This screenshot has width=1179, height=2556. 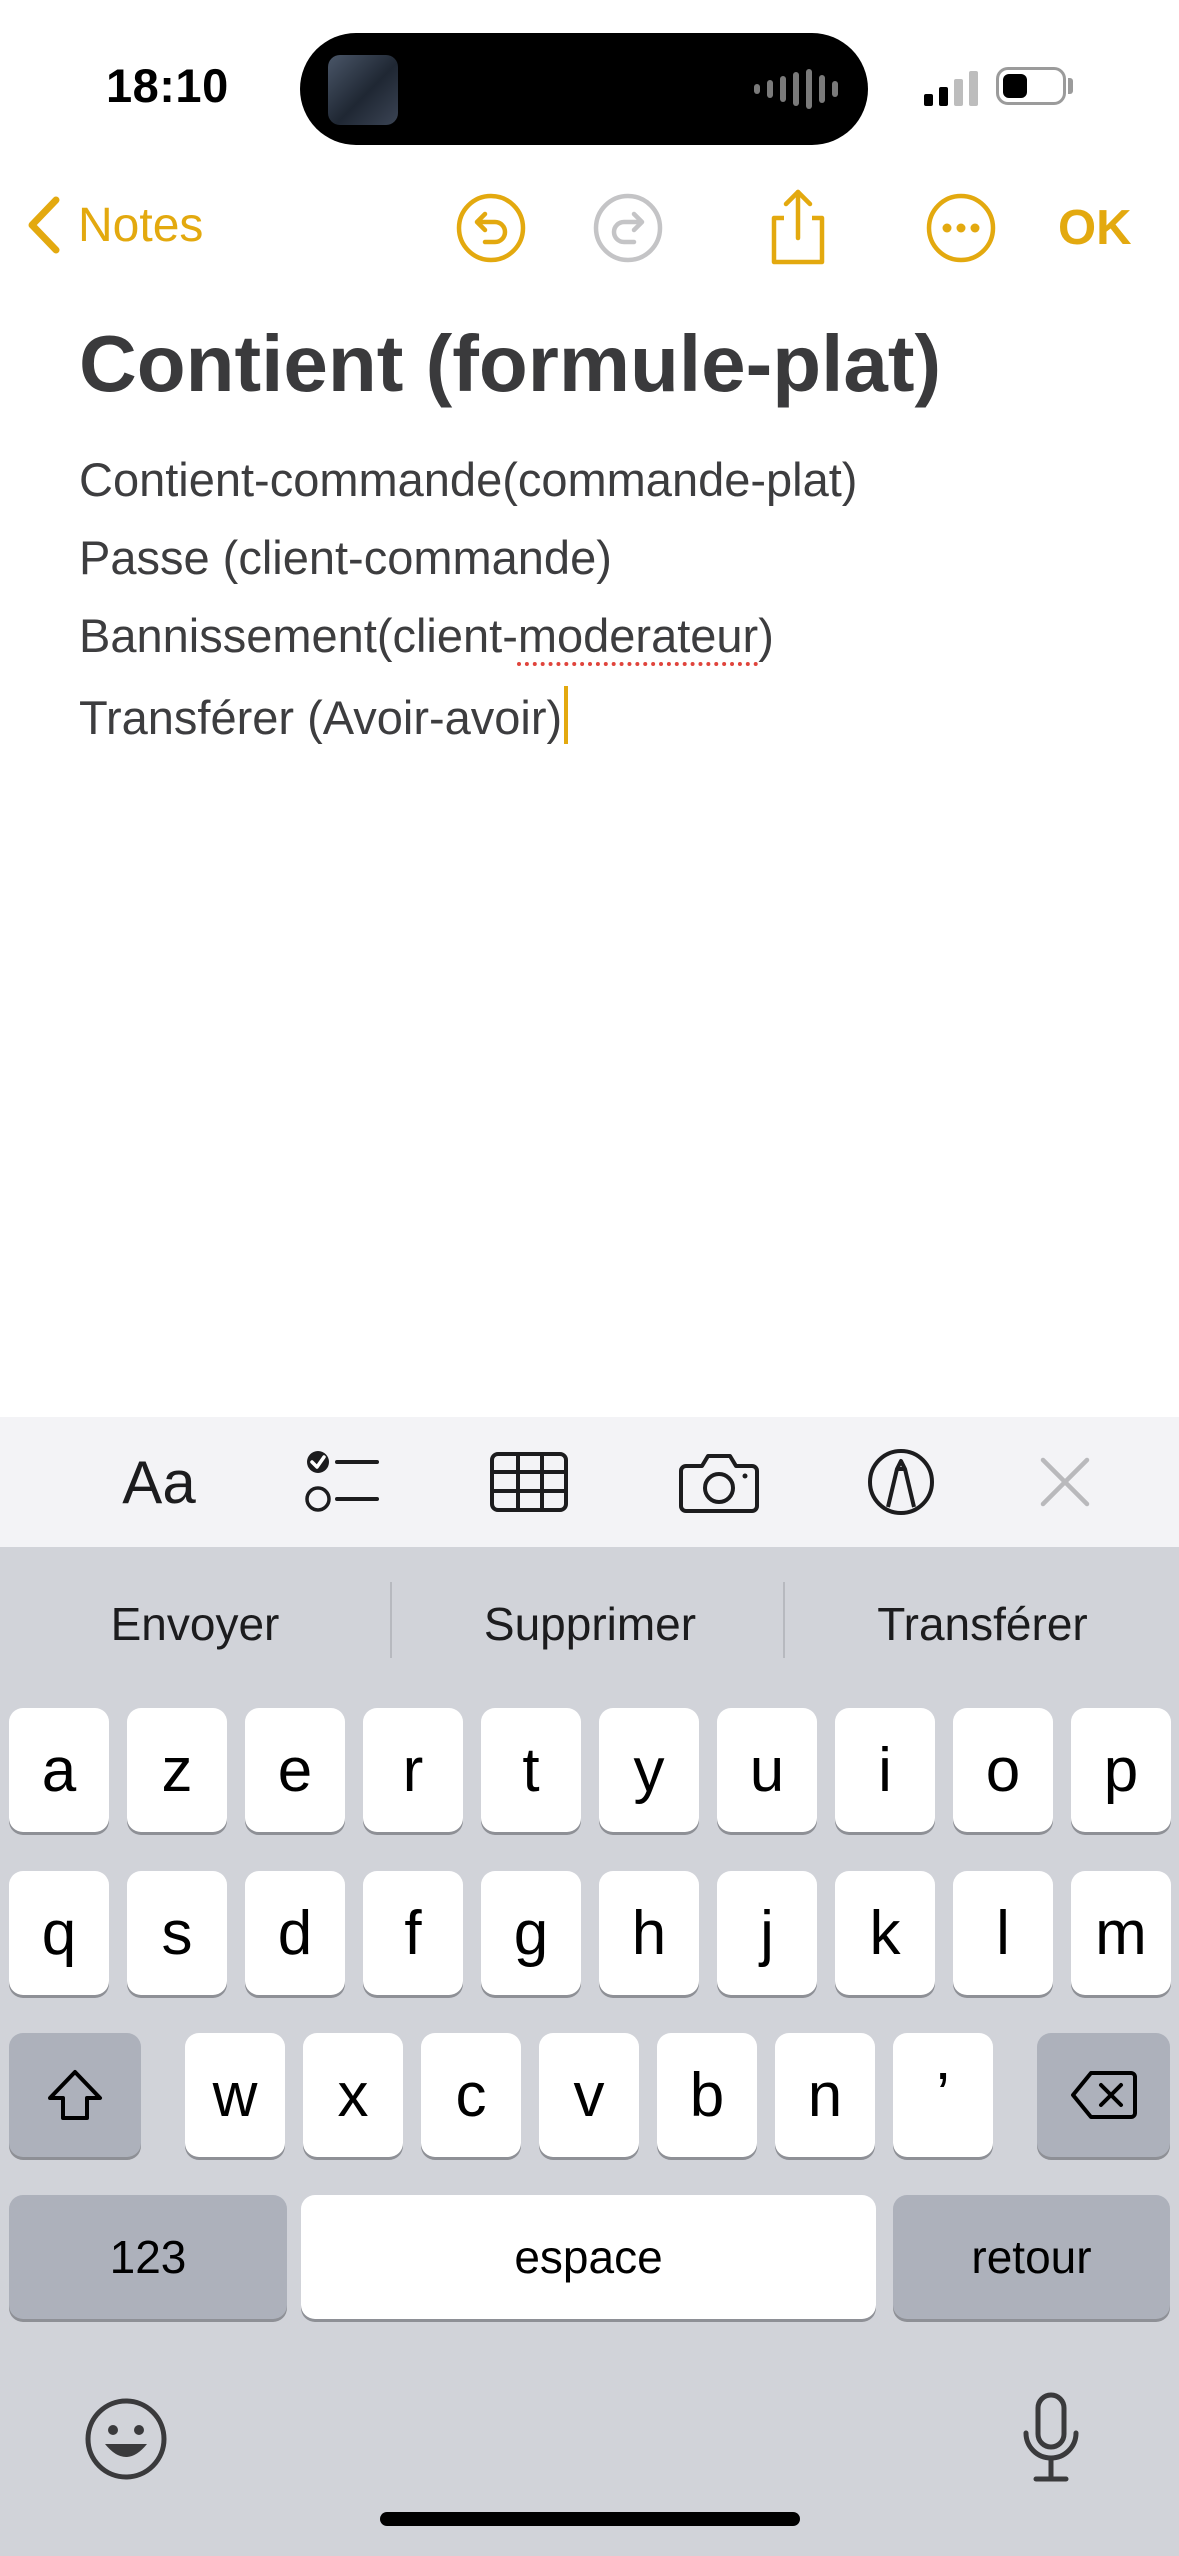 I want to click on close-icon, so click(x=1065, y=1482).